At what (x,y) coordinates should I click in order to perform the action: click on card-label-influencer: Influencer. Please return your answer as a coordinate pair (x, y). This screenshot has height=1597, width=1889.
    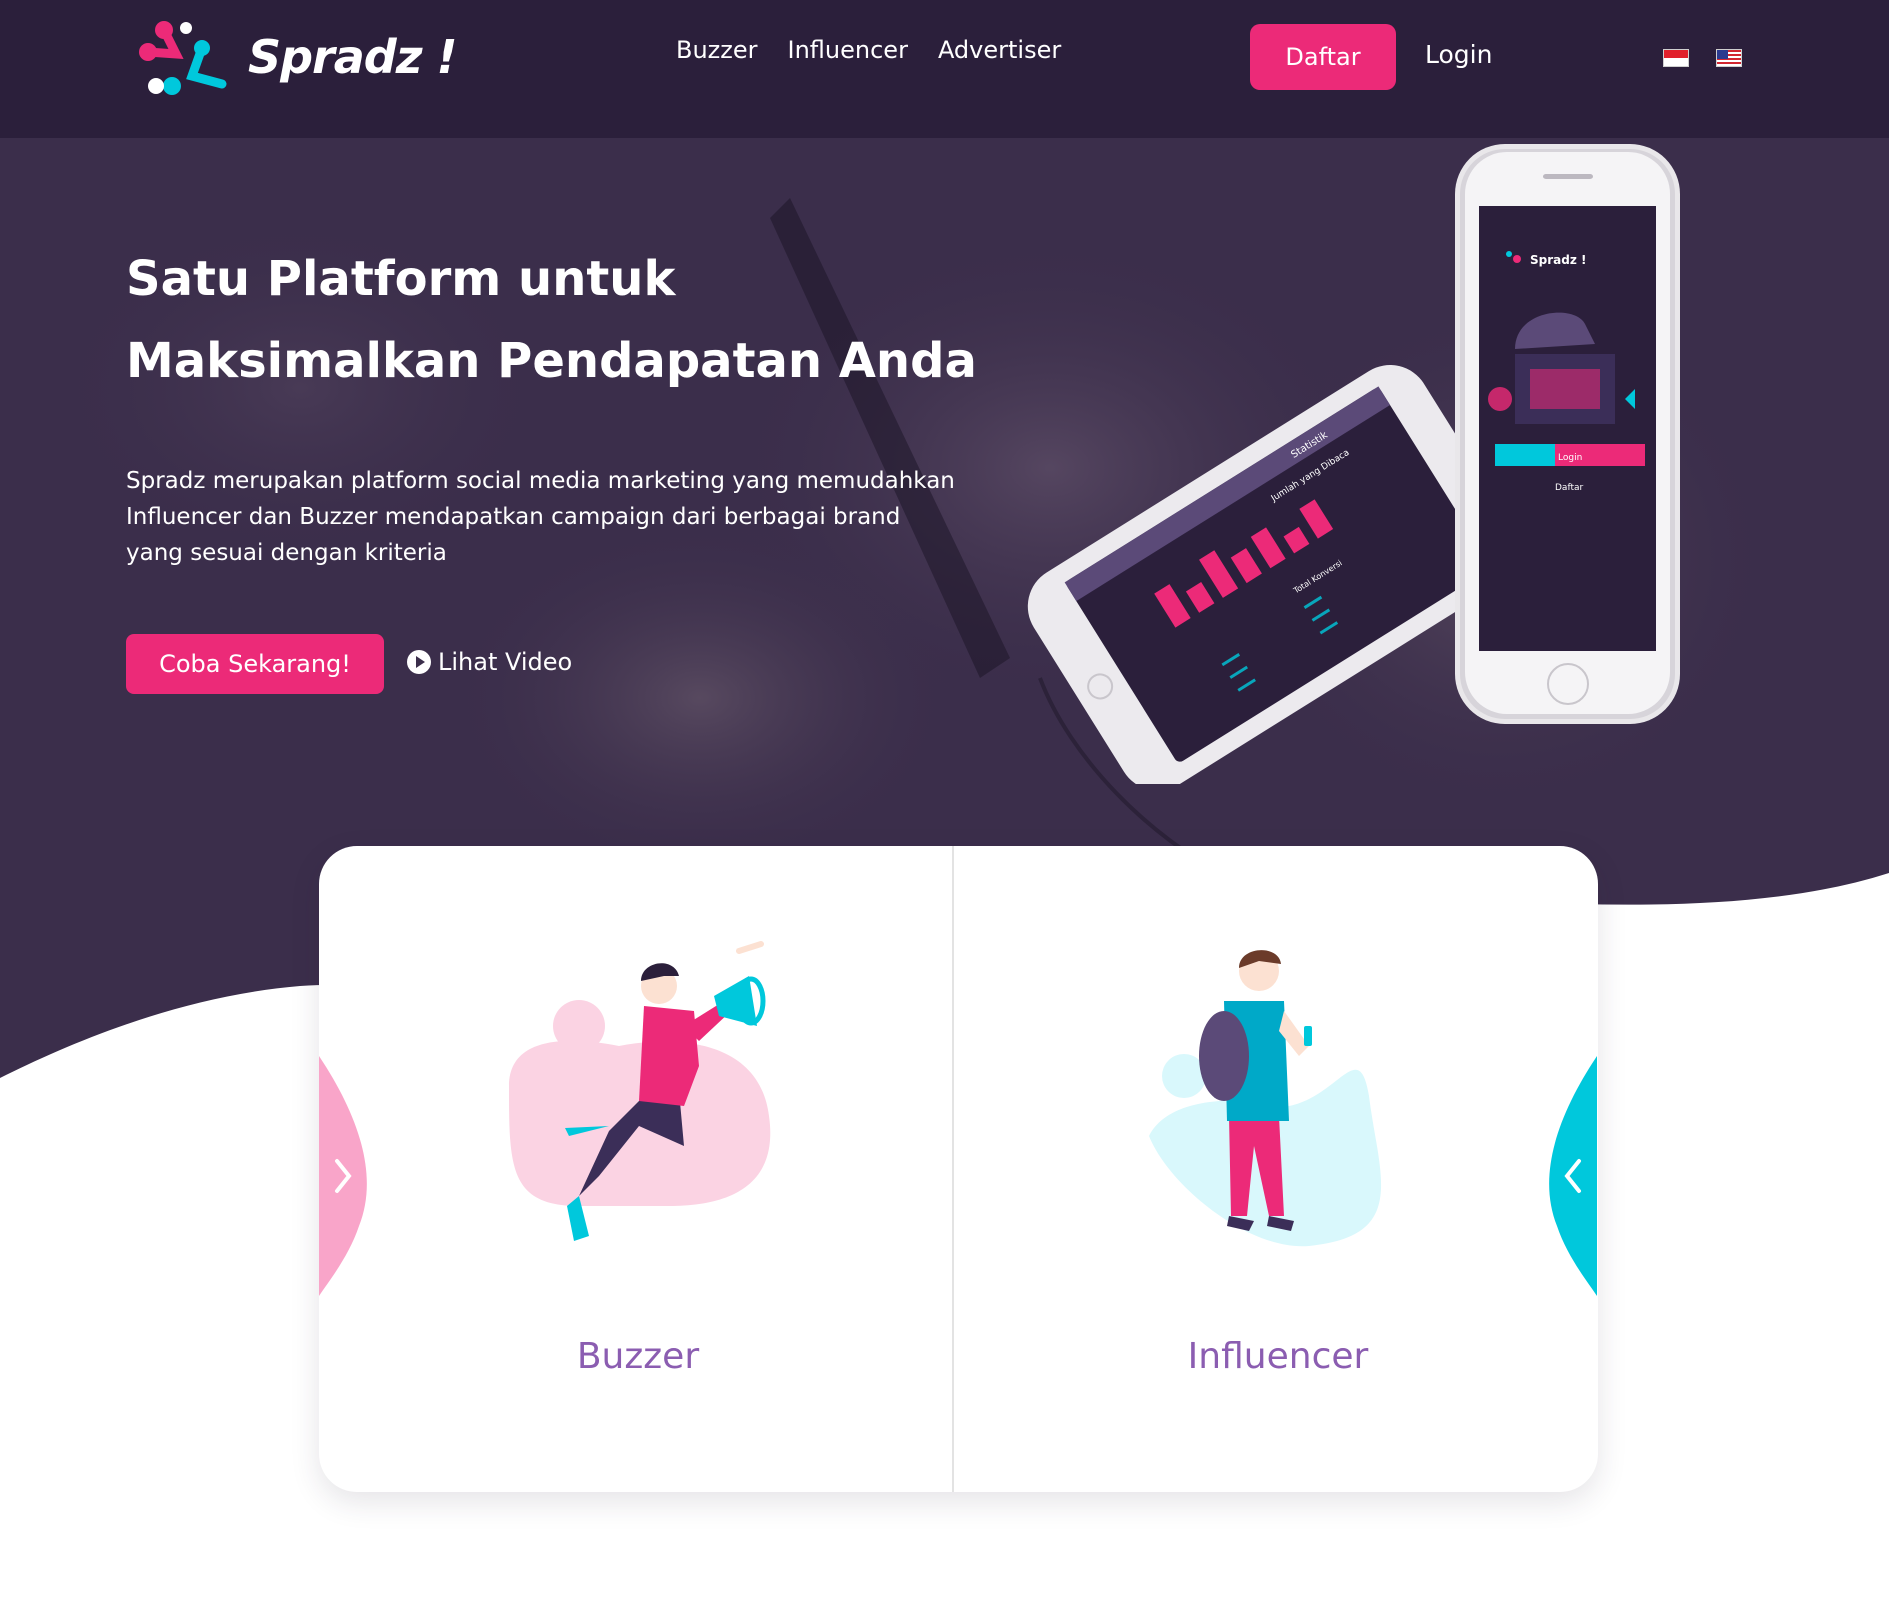
    Looking at the image, I should click on (1278, 1356).